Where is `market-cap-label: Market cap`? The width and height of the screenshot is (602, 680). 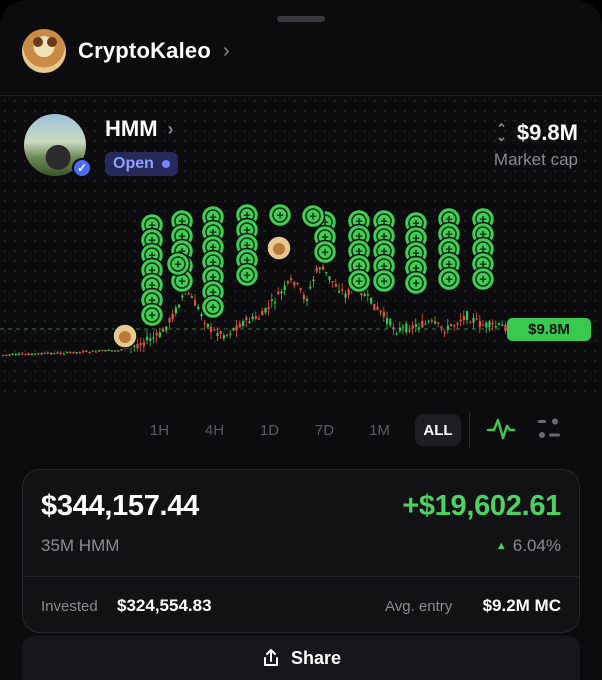
market-cap-label: Market cap is located at coordinates (535, 159).